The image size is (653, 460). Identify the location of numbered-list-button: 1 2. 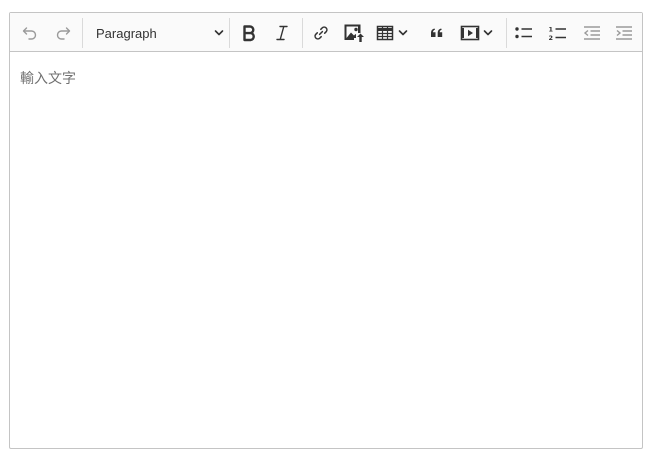
(558, 33).